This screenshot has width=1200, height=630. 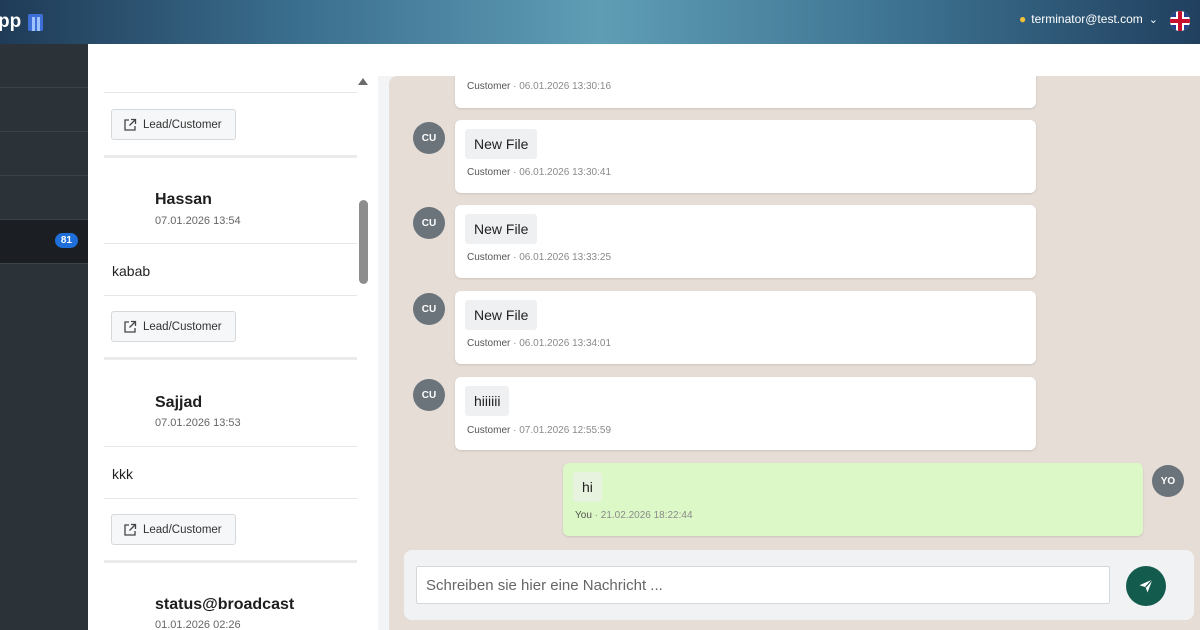 I want to click on nav-item-chats: 81, so click(x=44, y=242).